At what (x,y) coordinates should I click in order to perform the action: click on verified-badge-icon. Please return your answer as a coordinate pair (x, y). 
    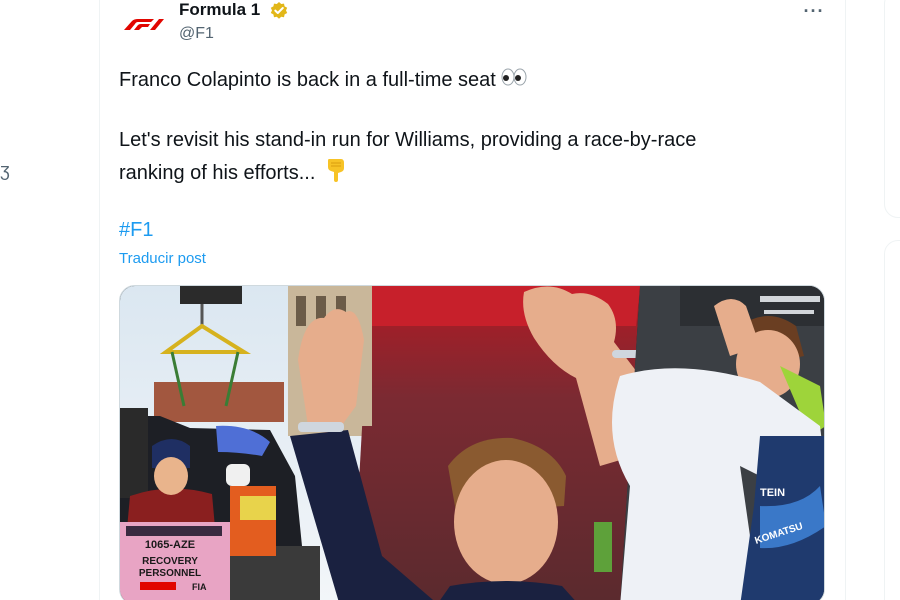
    Looking at the image, I should click on (279, 11).